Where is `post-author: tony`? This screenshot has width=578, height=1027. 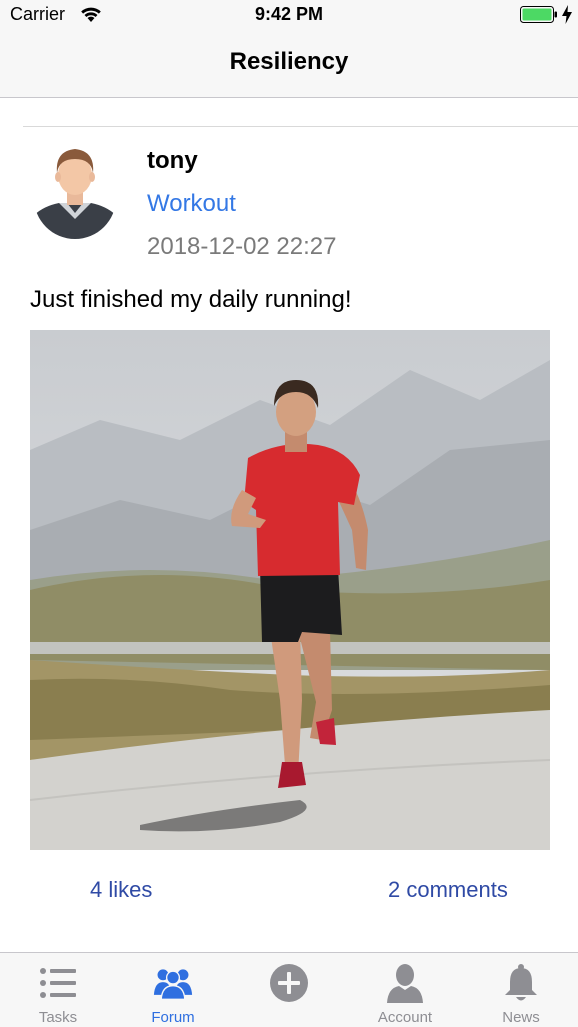 post-author: tony is located at coordinates (172, 161).